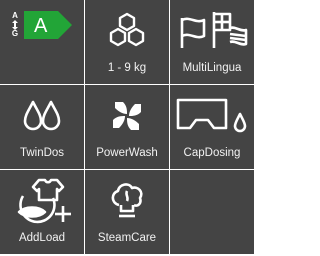 The width and height of the screenshot is (320, 256). What do you see at coordinates (42, 115) in the screenshot?
I see `twindos-drops-icon` at bounding box center [42, 115].